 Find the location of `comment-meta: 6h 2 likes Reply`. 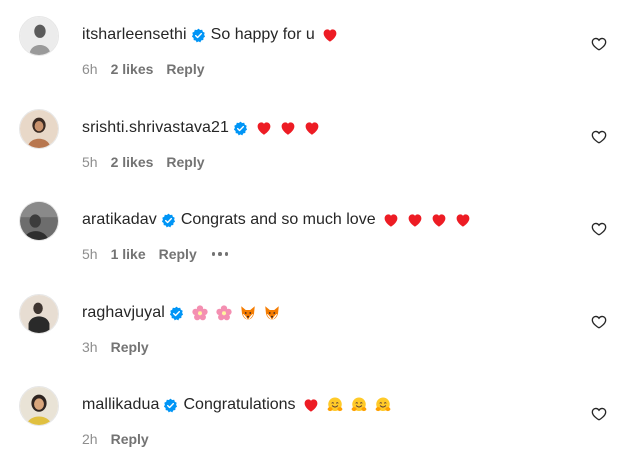

comment-meta: 6h 2 likes Reply is located at coordinates (143, 69).